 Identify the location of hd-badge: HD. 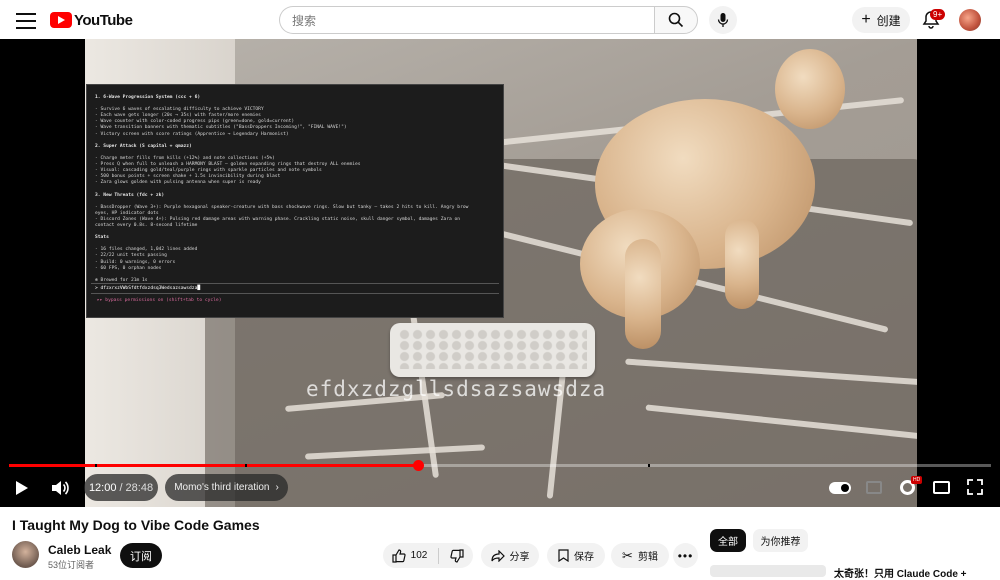
(917, 480).